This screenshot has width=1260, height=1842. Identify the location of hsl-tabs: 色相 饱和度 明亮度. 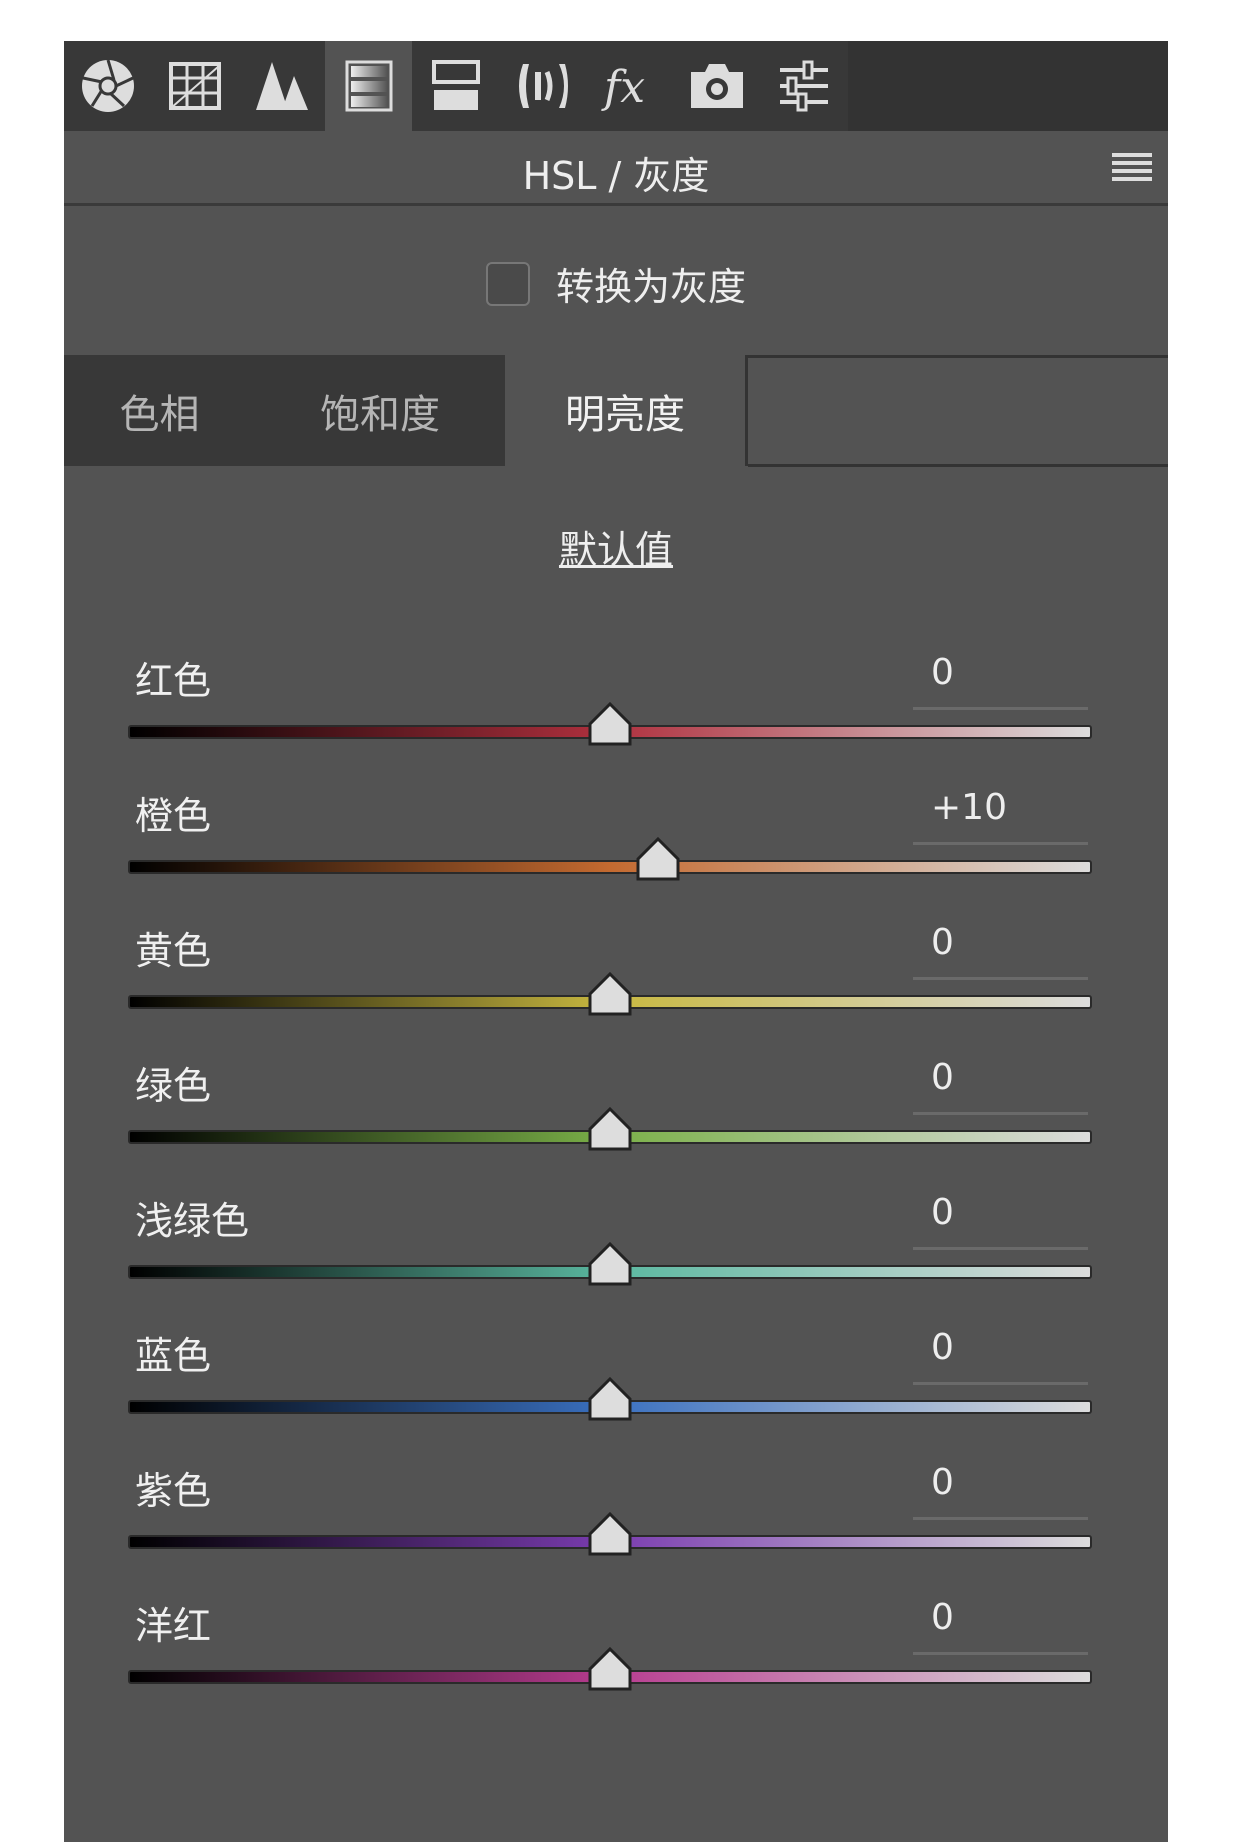
(616, 411).